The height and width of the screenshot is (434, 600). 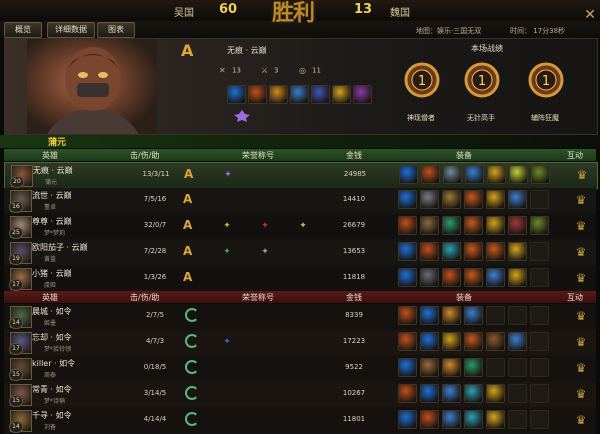 I want to click on player-name: 千寻 · 如令, so click(x=52, y=415).